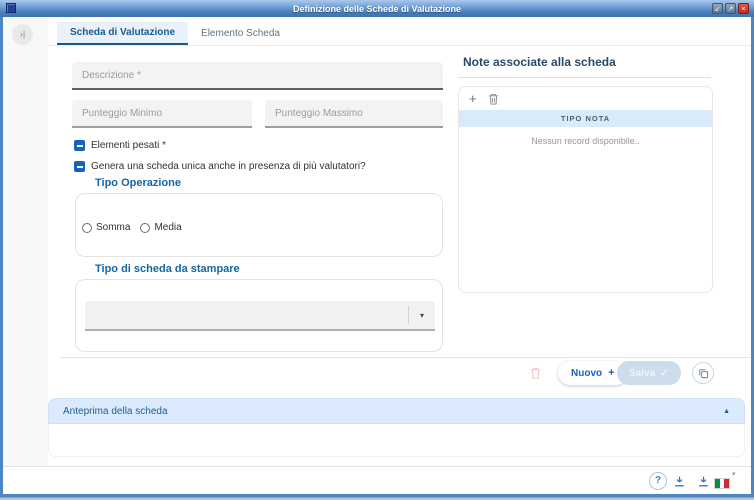  What do you see at coordinates (421, 315) in the screenshot?
I see `chevron-down-icon: ▾` at bounding box center [421, 315].